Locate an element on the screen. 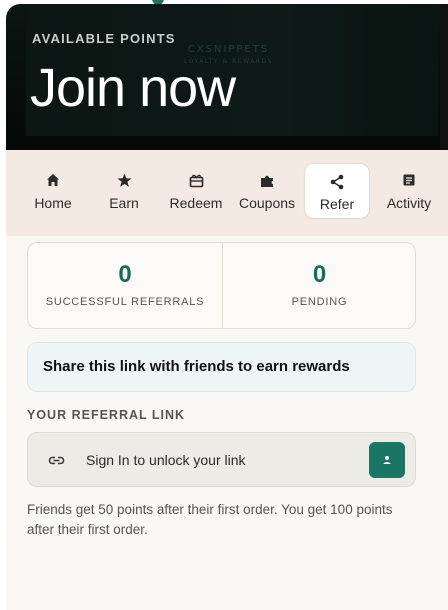 The image size is (448, 610). tab-redeem: Redeem is located at coordinates (196, 191).